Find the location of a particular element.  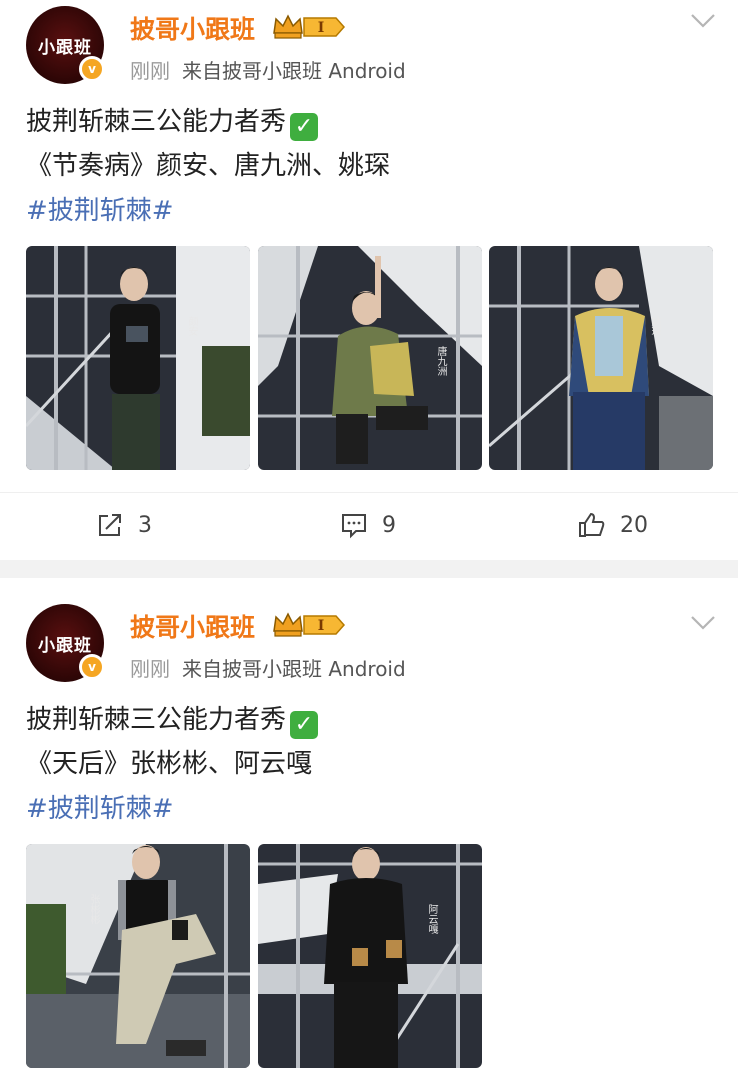

post-line-2: 《节奏病》颜安、唐九洲、姚琛 is located at coordinates (208, 166).